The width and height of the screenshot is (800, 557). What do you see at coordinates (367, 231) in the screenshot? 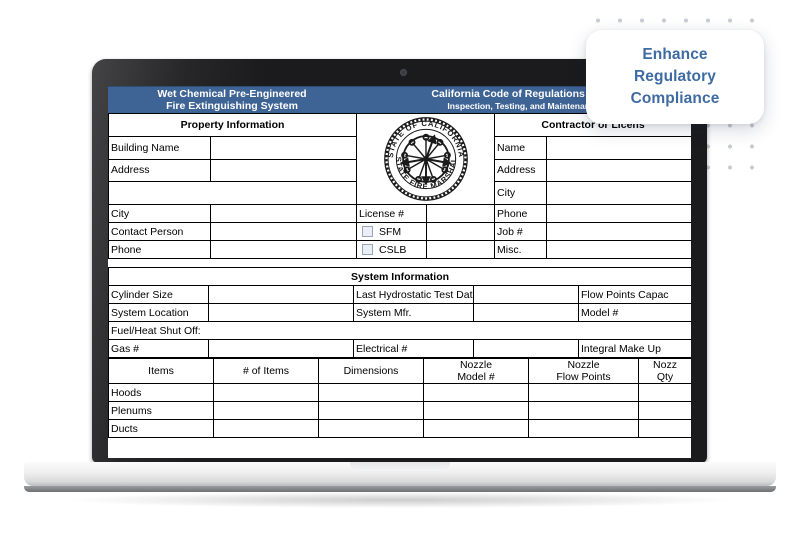
I see `checkbox-sfm-icon` at bounding box center [367, 231].